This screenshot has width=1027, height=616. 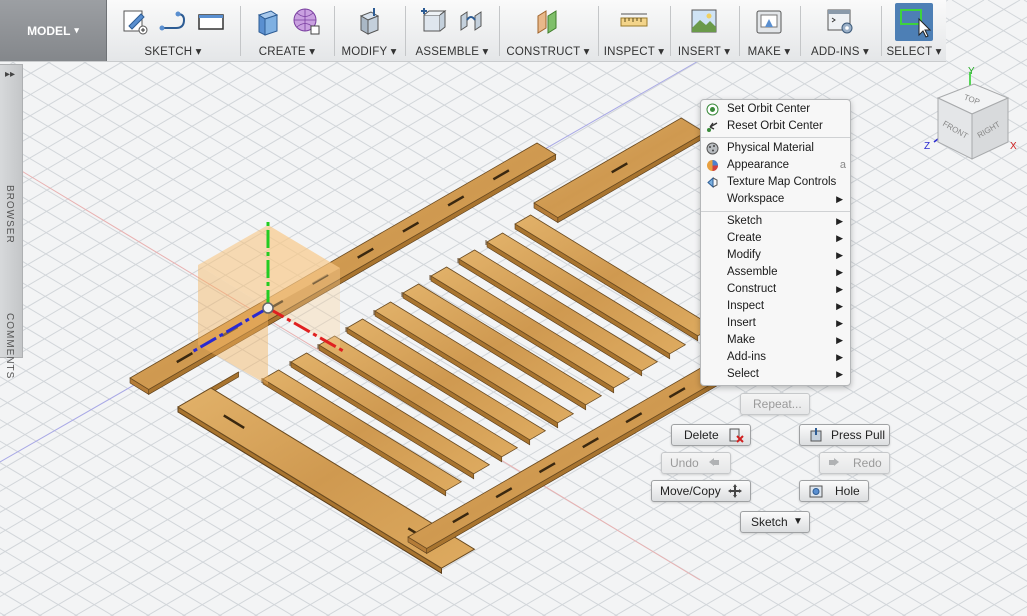 I want to click on delete-icon, so click(x=736, y=435).